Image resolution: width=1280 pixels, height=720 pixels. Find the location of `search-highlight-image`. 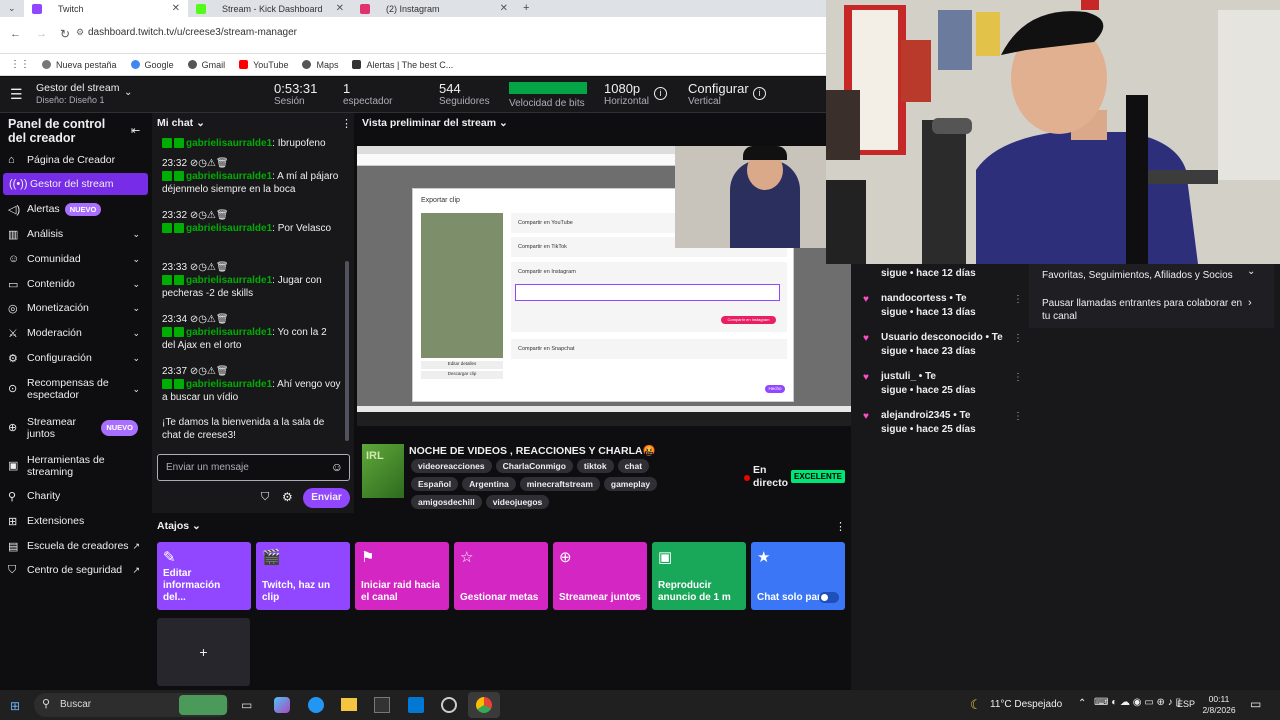

search-highlight-image is located at coordinates (203, 705).